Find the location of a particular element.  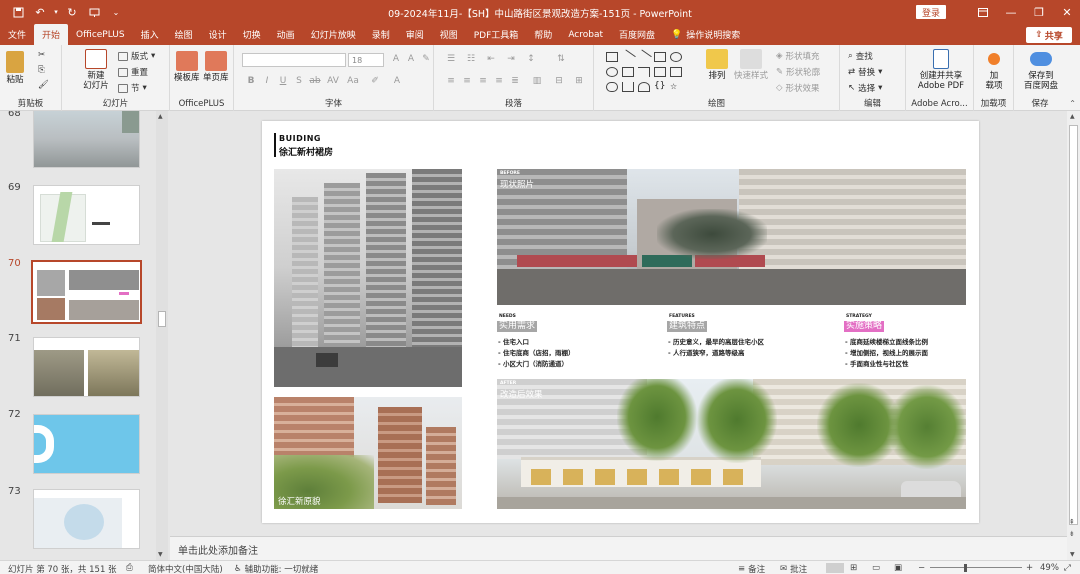

smartart-icon: ⊞ is located at coordinates (579, 81).